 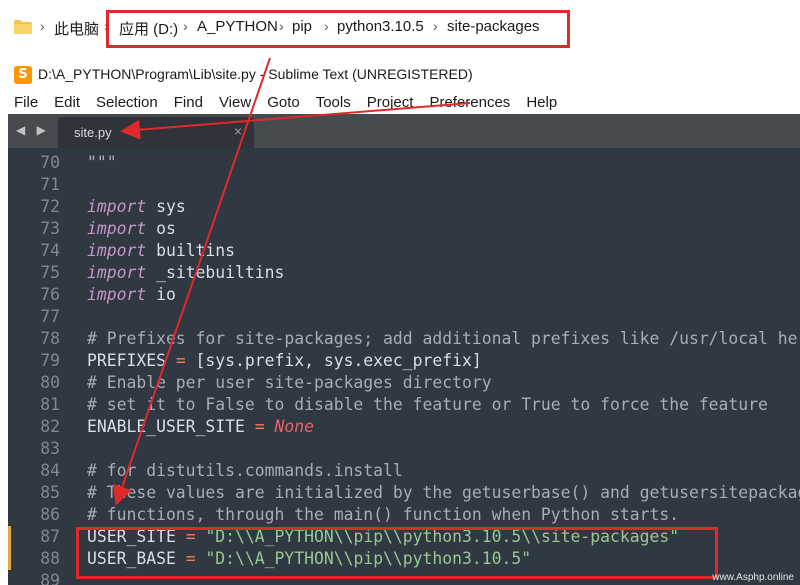 What do you see at coordinates (404, 207) in the screenshot?
I see `code-line: 72 import sys` at bounding box center [404, 207].